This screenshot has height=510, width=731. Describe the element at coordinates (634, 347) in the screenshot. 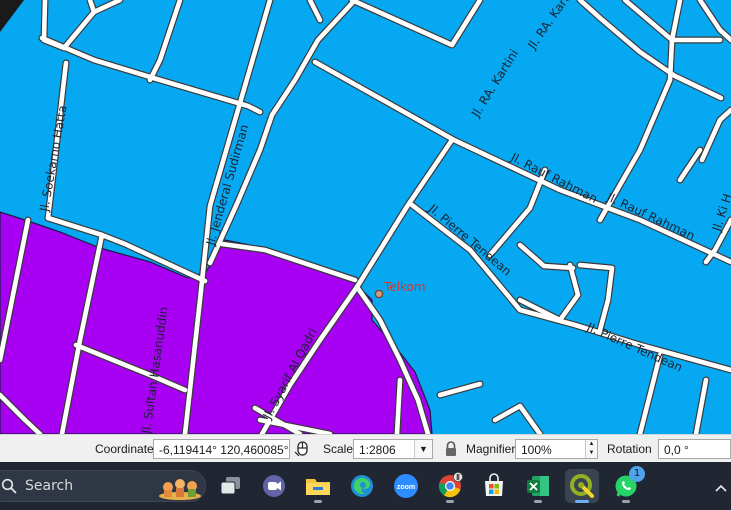

I see `road-label: Jl. Pierre Tendean` at that location.